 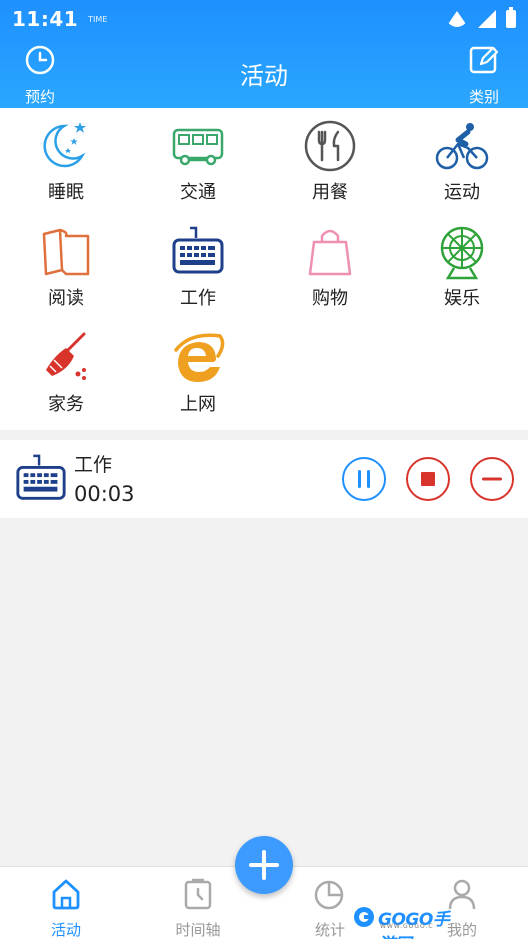 I want to click on fork-knife-icon, so click(x=330, y=146).